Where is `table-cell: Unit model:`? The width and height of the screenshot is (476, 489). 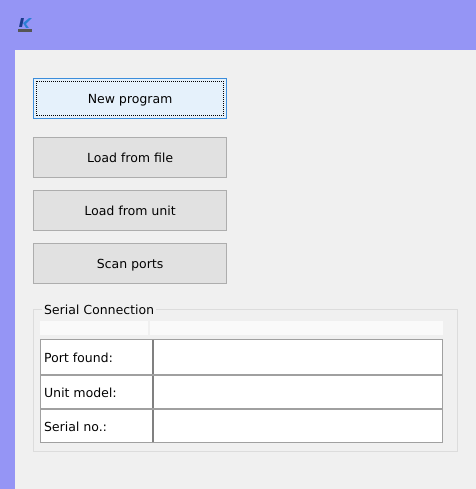 table-cell: Unit model: is located at coordinates (97, 392).